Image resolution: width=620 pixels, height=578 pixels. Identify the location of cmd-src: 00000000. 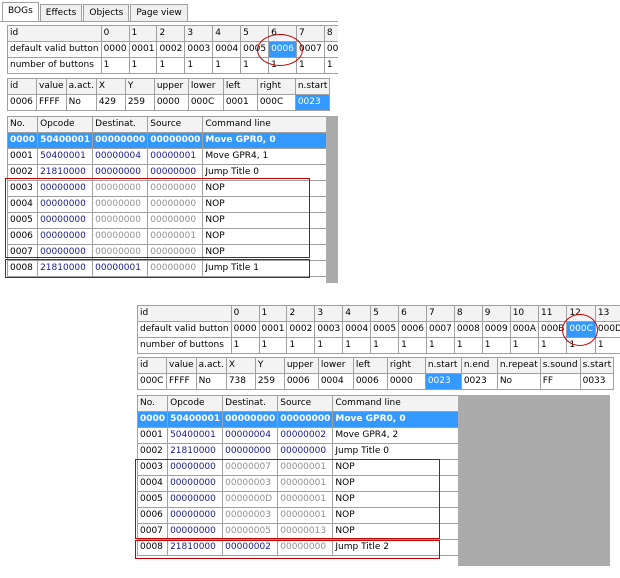
(305, 419).